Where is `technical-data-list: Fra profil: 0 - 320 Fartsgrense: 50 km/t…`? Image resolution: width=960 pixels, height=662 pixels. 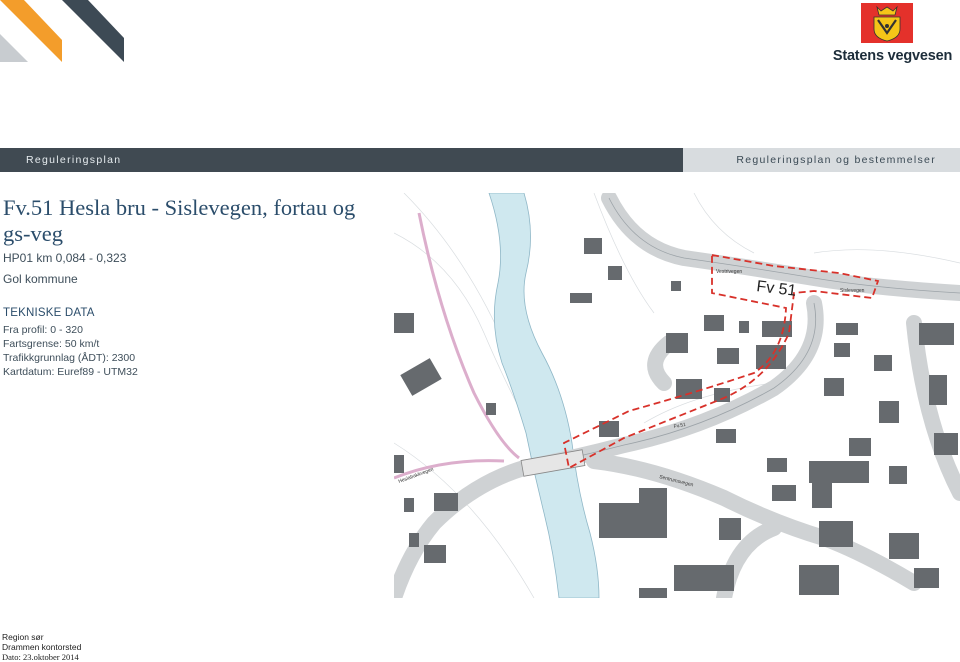
technical-data-list: Fra profil: 0 - 320 Fartsgrense: 50 km/t… is located at coordinates (70, 351).